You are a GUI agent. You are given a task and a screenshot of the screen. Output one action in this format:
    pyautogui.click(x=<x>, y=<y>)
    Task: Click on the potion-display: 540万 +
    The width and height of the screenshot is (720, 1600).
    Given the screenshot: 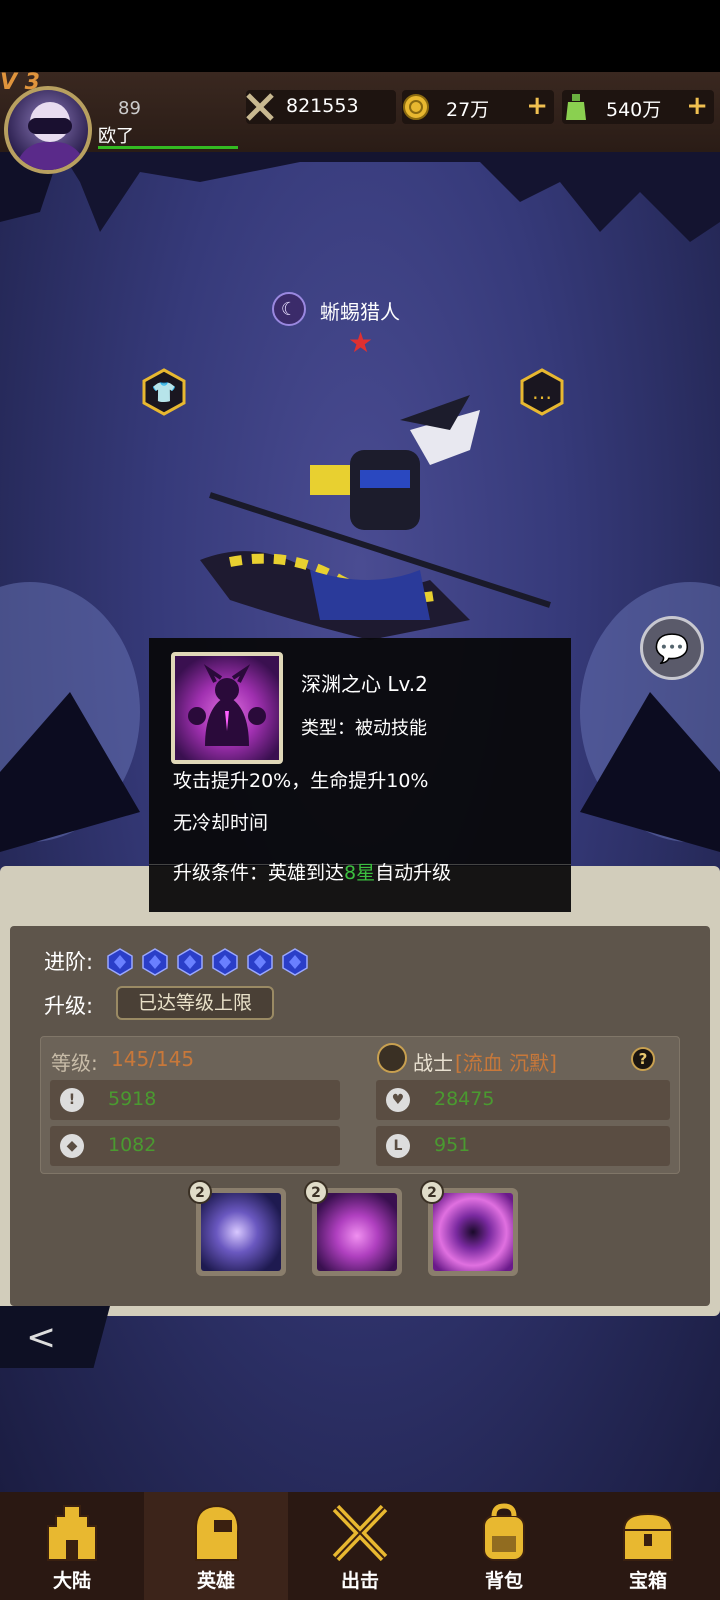 What is the action you would take?
    pyautogui.click(x=638, y=107)
    